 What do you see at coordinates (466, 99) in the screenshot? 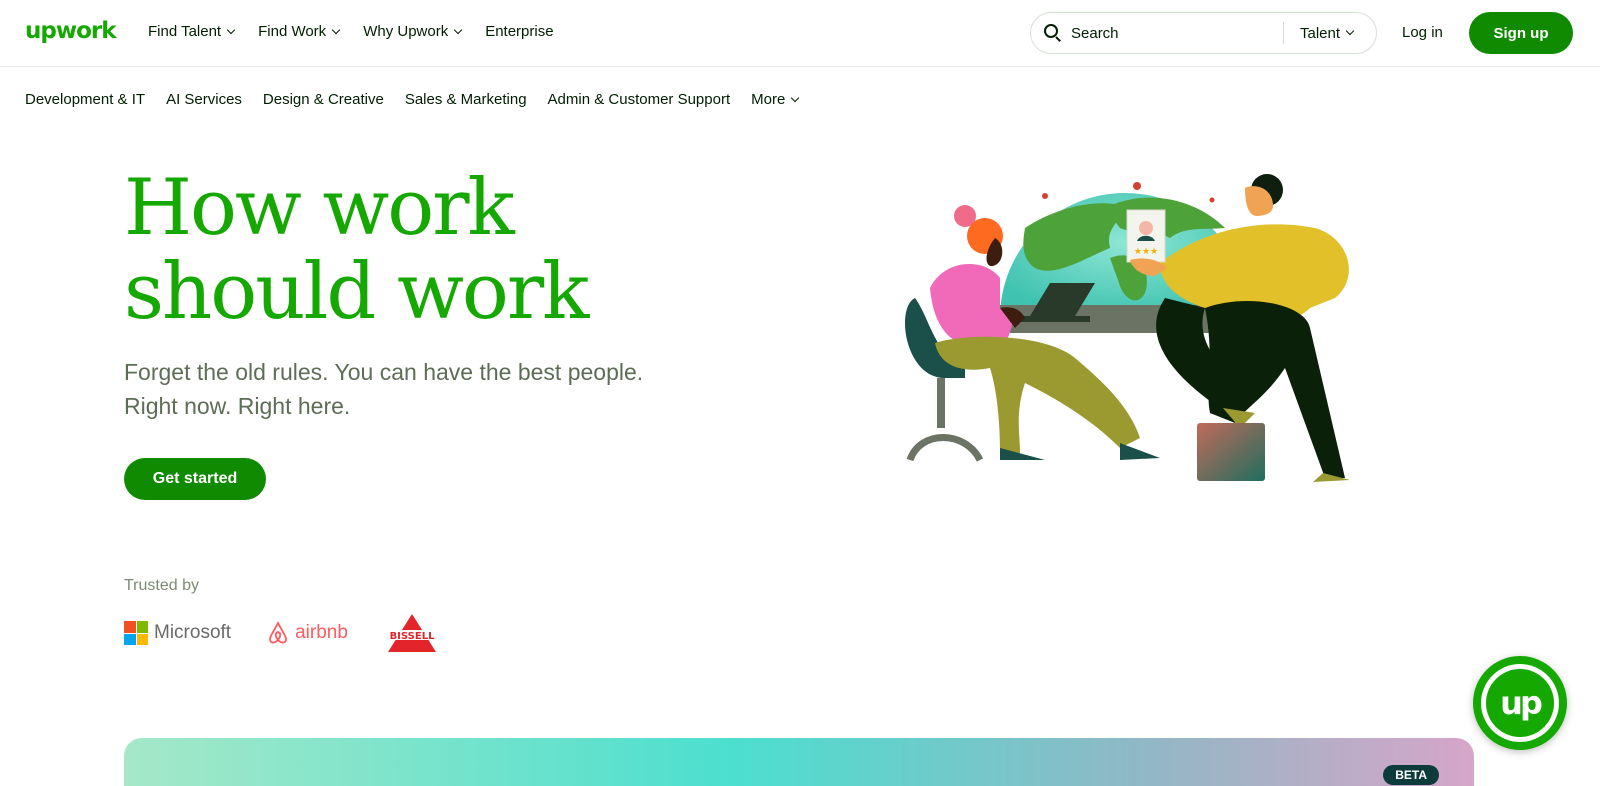
I see `category-sales-marketing: Sales & Marketing` at bounding box center [466, 99].